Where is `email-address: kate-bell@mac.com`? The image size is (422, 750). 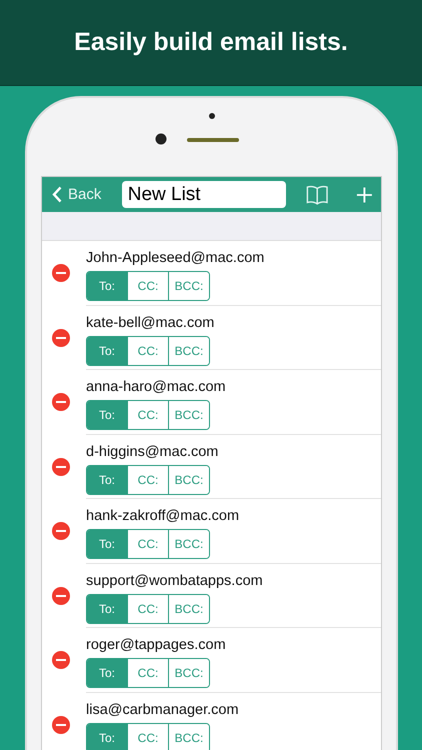 email-address: kate-bell@mac.com is located at coordinates (151, 323).